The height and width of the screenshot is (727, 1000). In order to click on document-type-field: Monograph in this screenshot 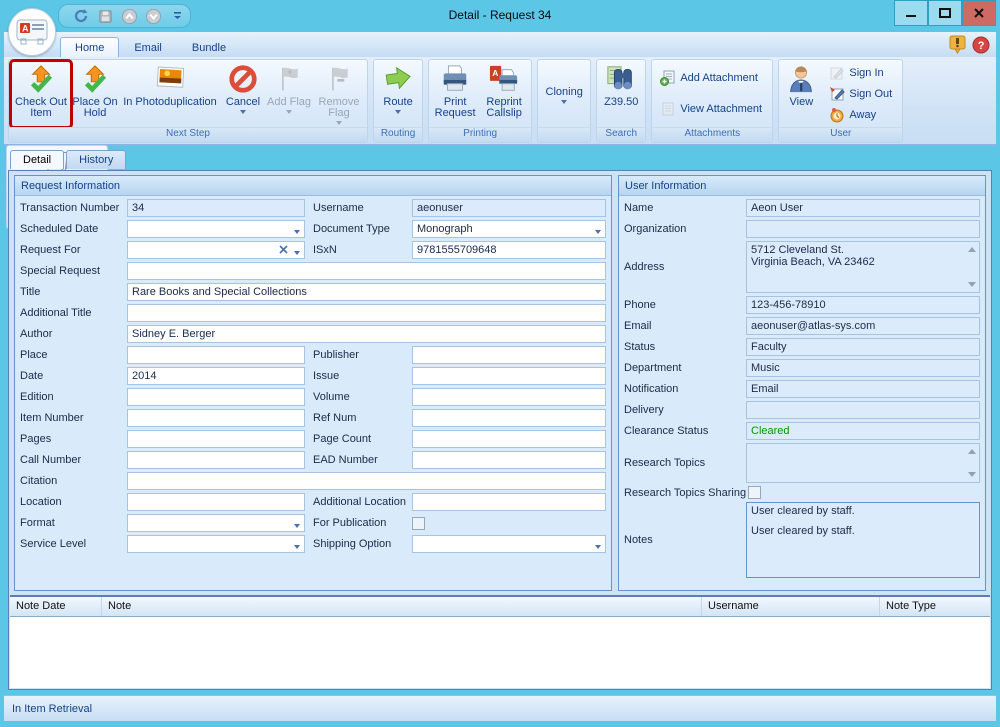, I will do `click(509, 229)`.